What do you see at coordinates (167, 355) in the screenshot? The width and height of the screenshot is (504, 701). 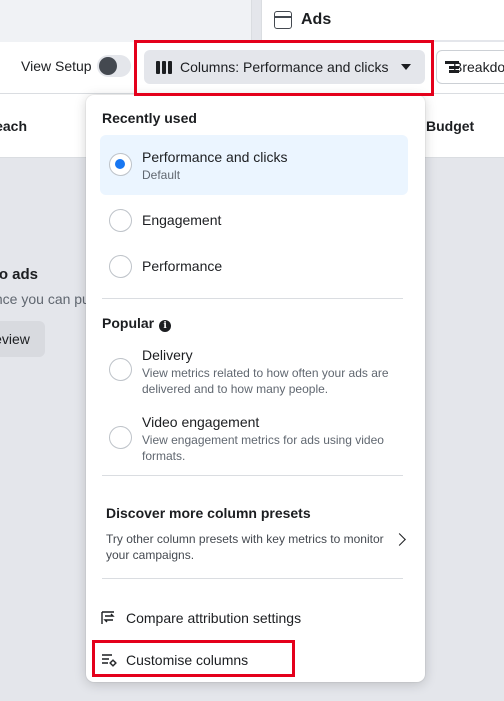 I see `option-label: Delivery` at bounding box center [167, 355].